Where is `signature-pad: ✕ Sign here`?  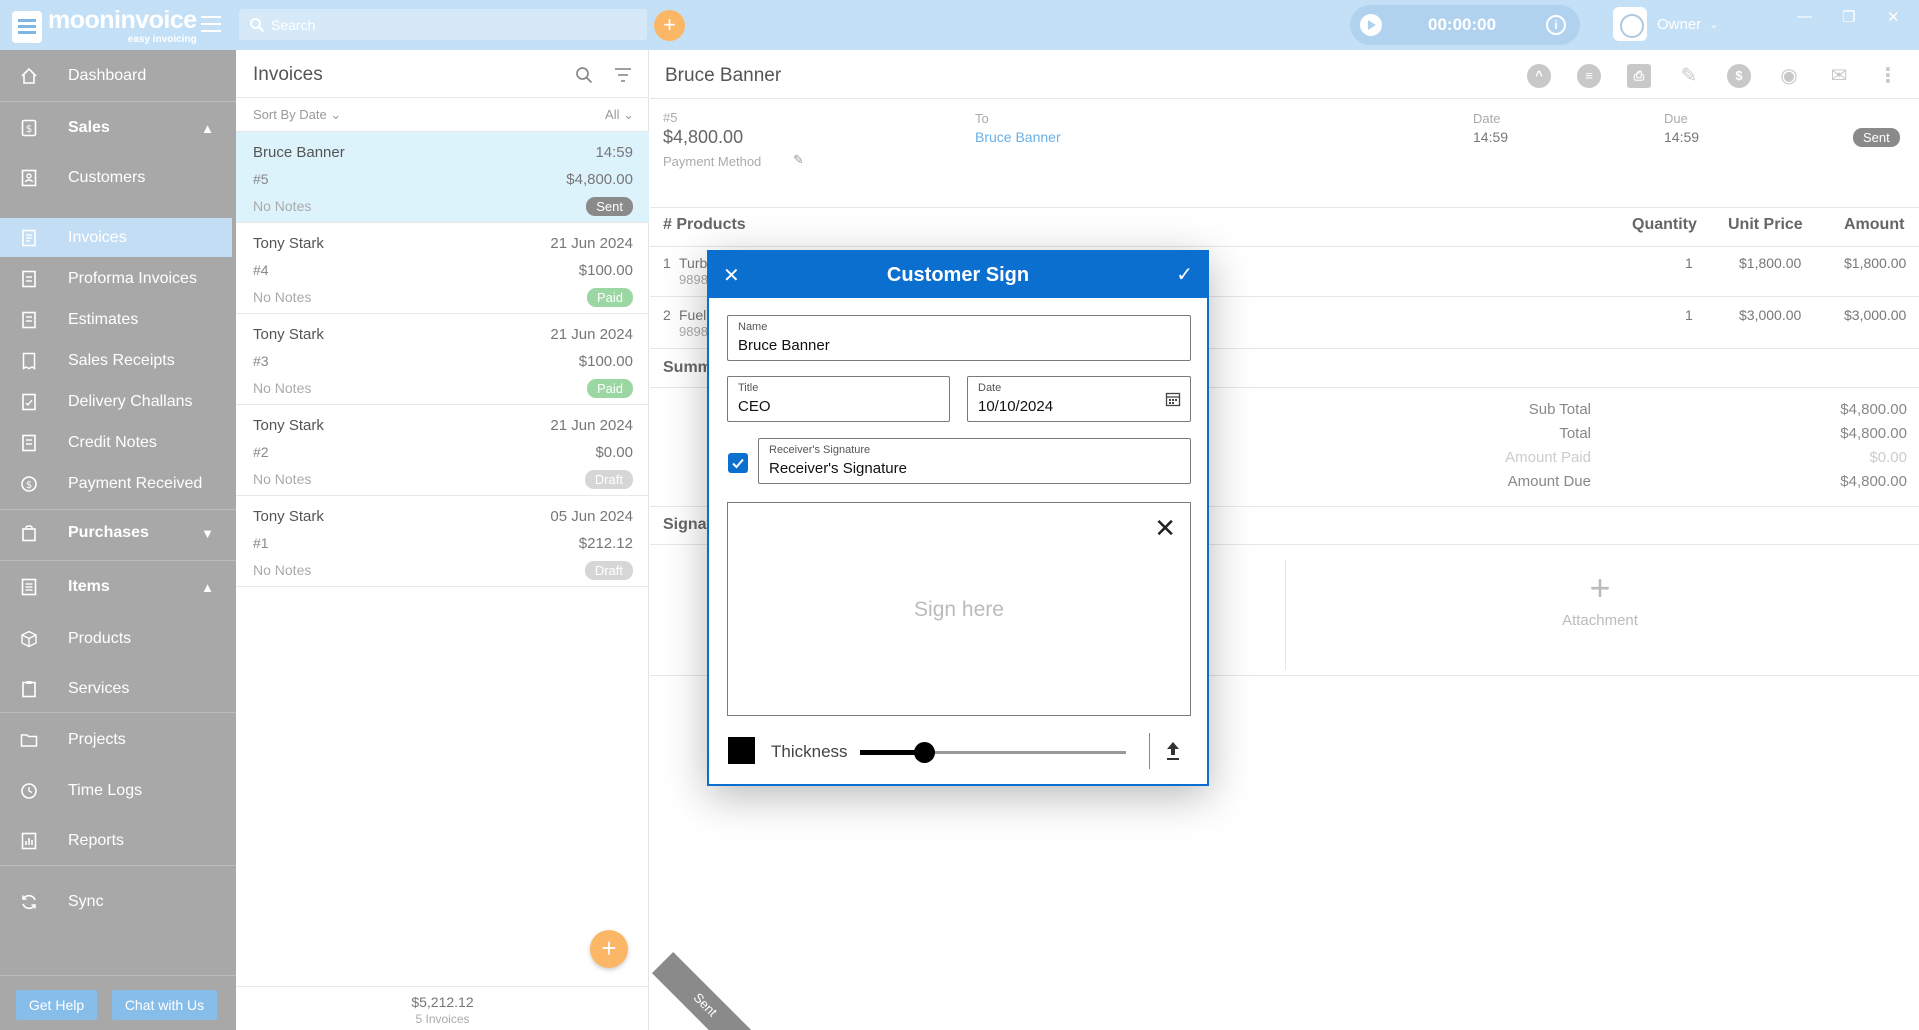 signature-pad: ✕ Sign here is located at coordinates (959, 609).